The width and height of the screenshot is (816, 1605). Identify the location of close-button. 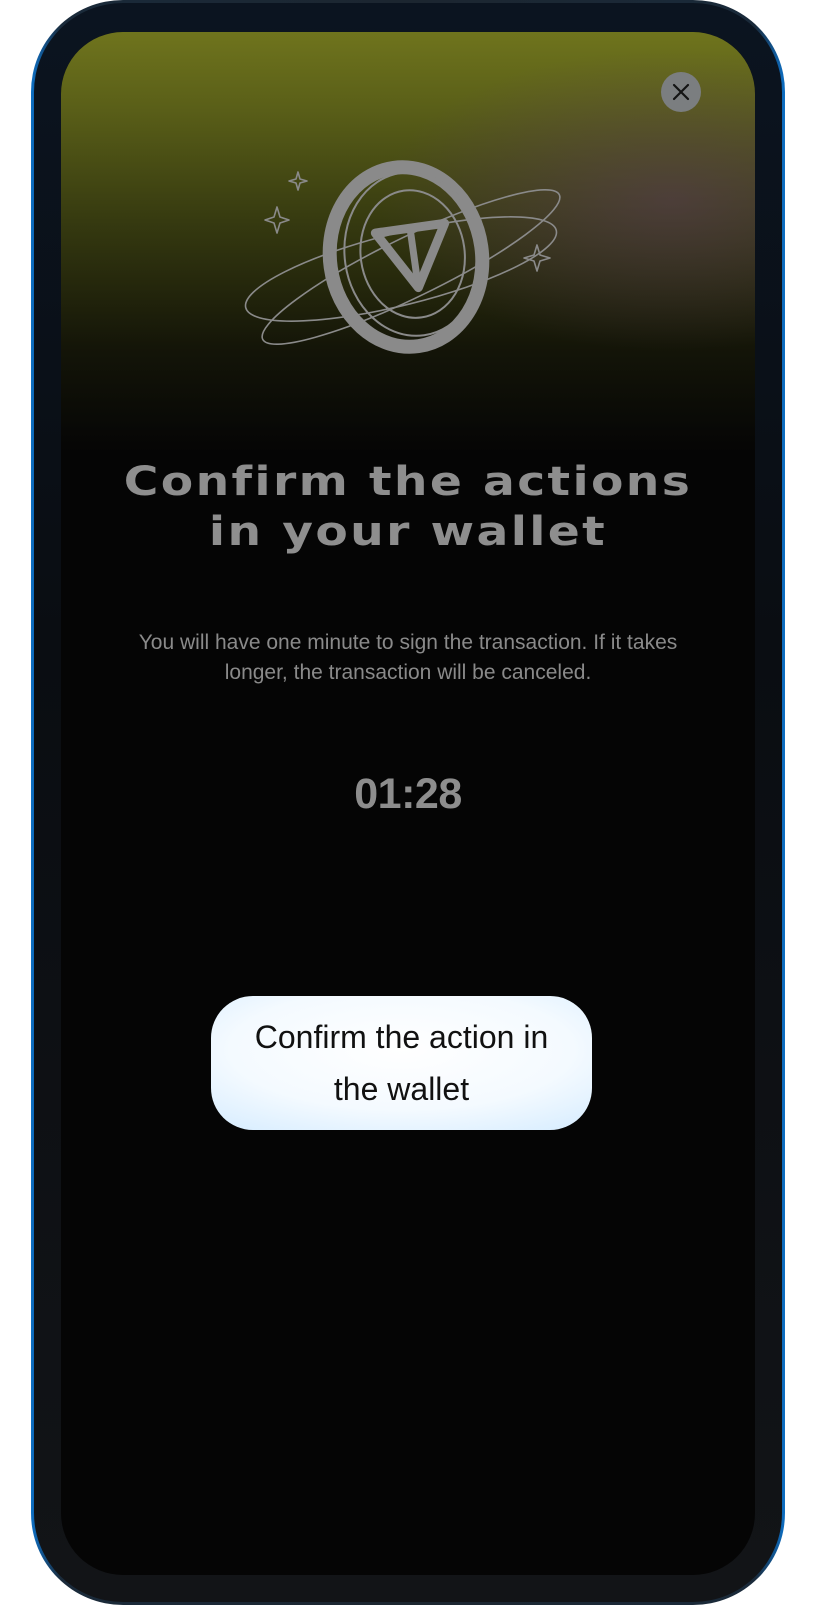
(681, 92).